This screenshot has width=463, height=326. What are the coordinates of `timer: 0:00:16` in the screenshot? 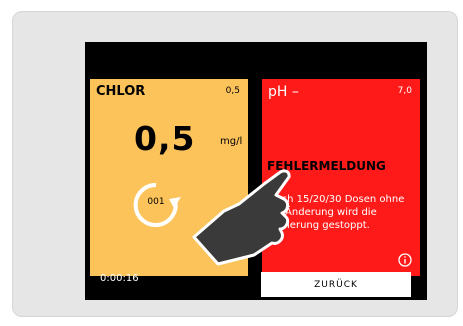 It's located at (119, 278).